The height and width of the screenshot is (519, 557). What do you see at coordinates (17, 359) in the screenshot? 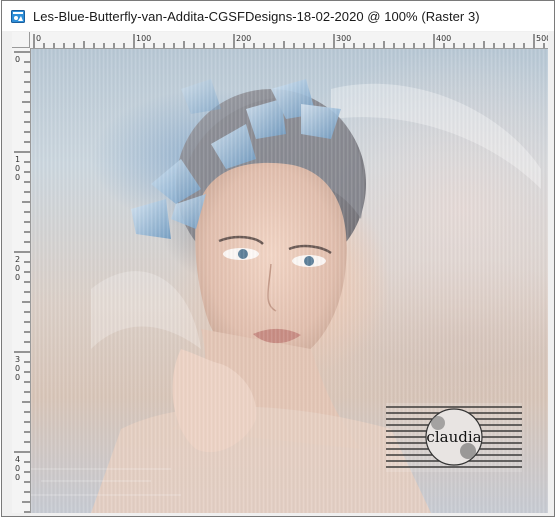
I see `vruler-label: 3` at bounding box center [17, 359].